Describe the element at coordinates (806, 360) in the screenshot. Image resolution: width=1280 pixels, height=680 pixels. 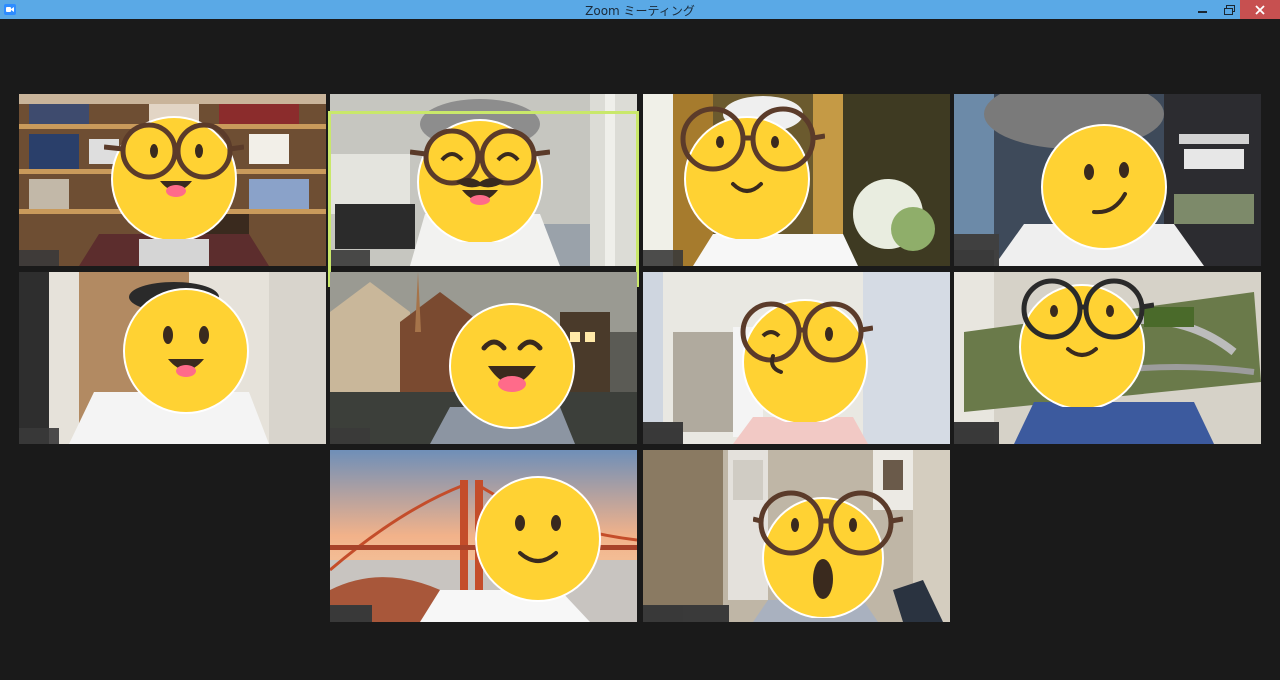
I see `wink-glasses-emoji-icon` at that location.